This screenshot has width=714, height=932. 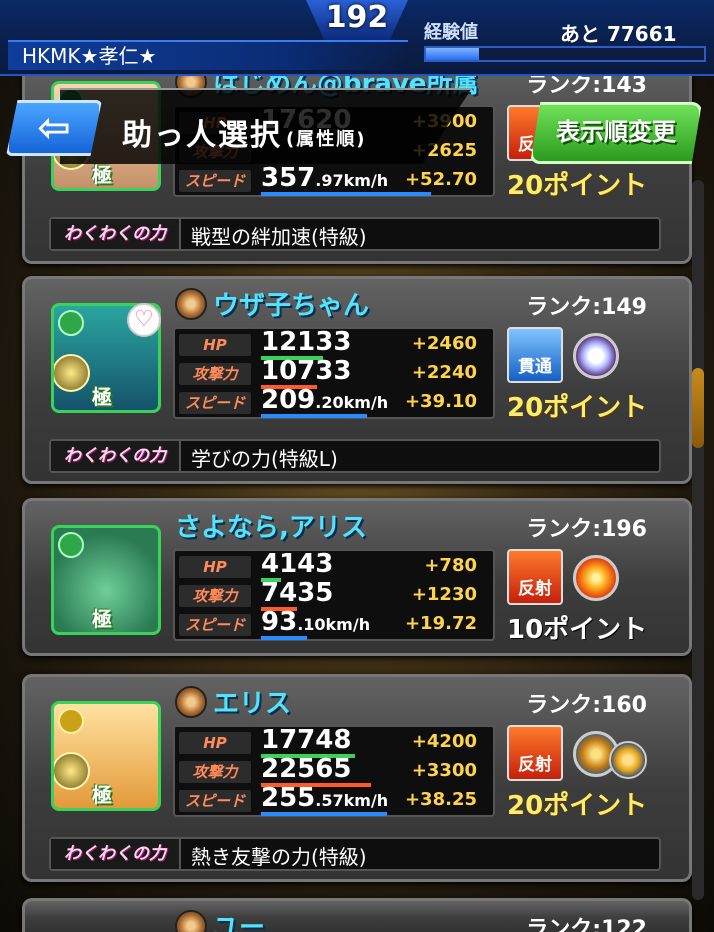 What do you see at coordinates (325, 798) in the screenshot?
I see `speed-value: 255.57km/h` at bounding box center [325, 798].